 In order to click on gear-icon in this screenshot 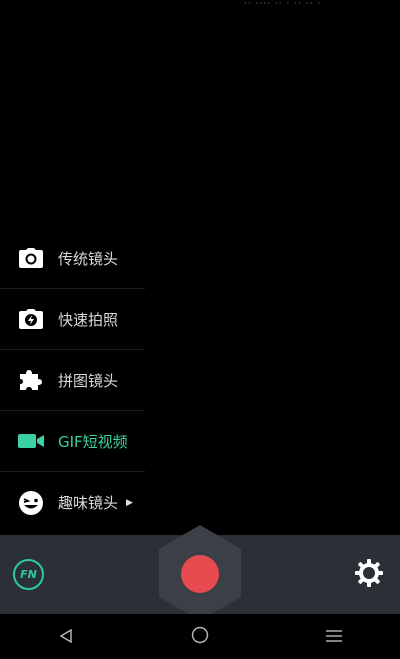, I will do `click(369, 575)`.